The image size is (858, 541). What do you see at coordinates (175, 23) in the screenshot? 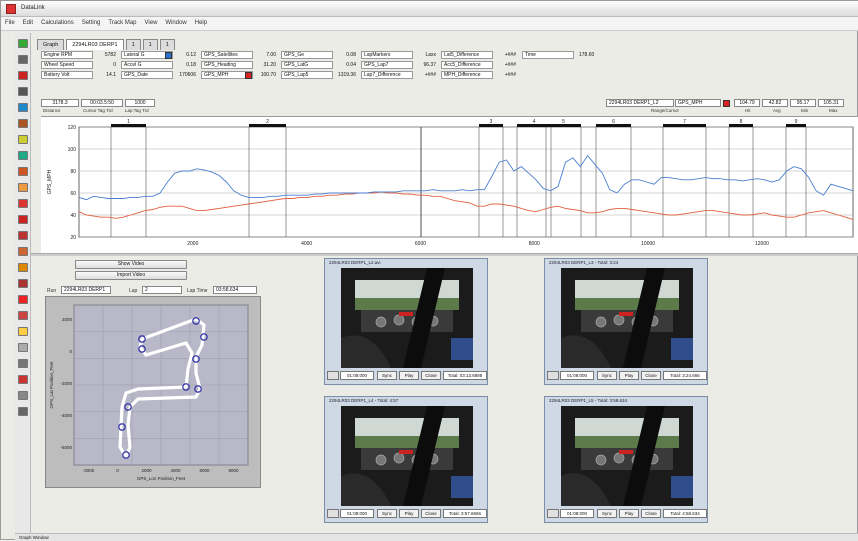
I see `menu-window: Window` at bounding box center [175, 23].